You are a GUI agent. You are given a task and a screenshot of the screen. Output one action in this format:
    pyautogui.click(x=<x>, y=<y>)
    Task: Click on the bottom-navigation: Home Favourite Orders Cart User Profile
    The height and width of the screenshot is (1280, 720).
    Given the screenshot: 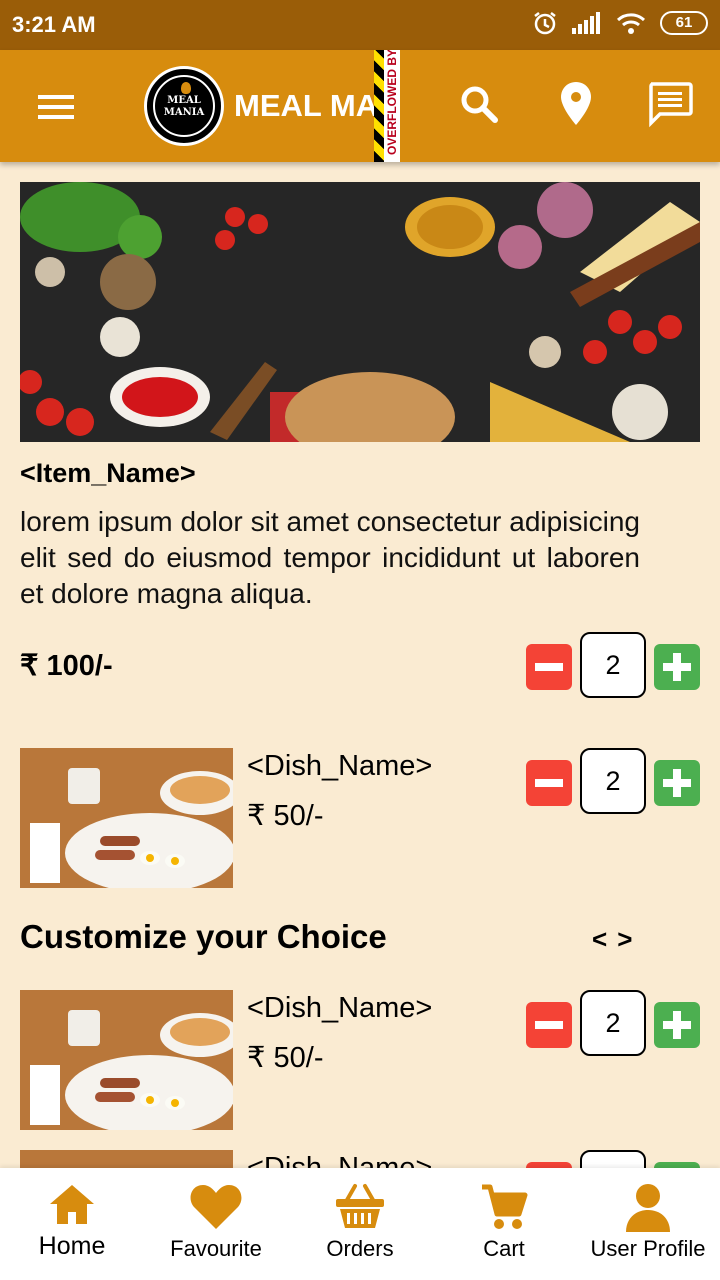 What is the action you would take?
    pyautogui.click(x=360, y=1224)
    